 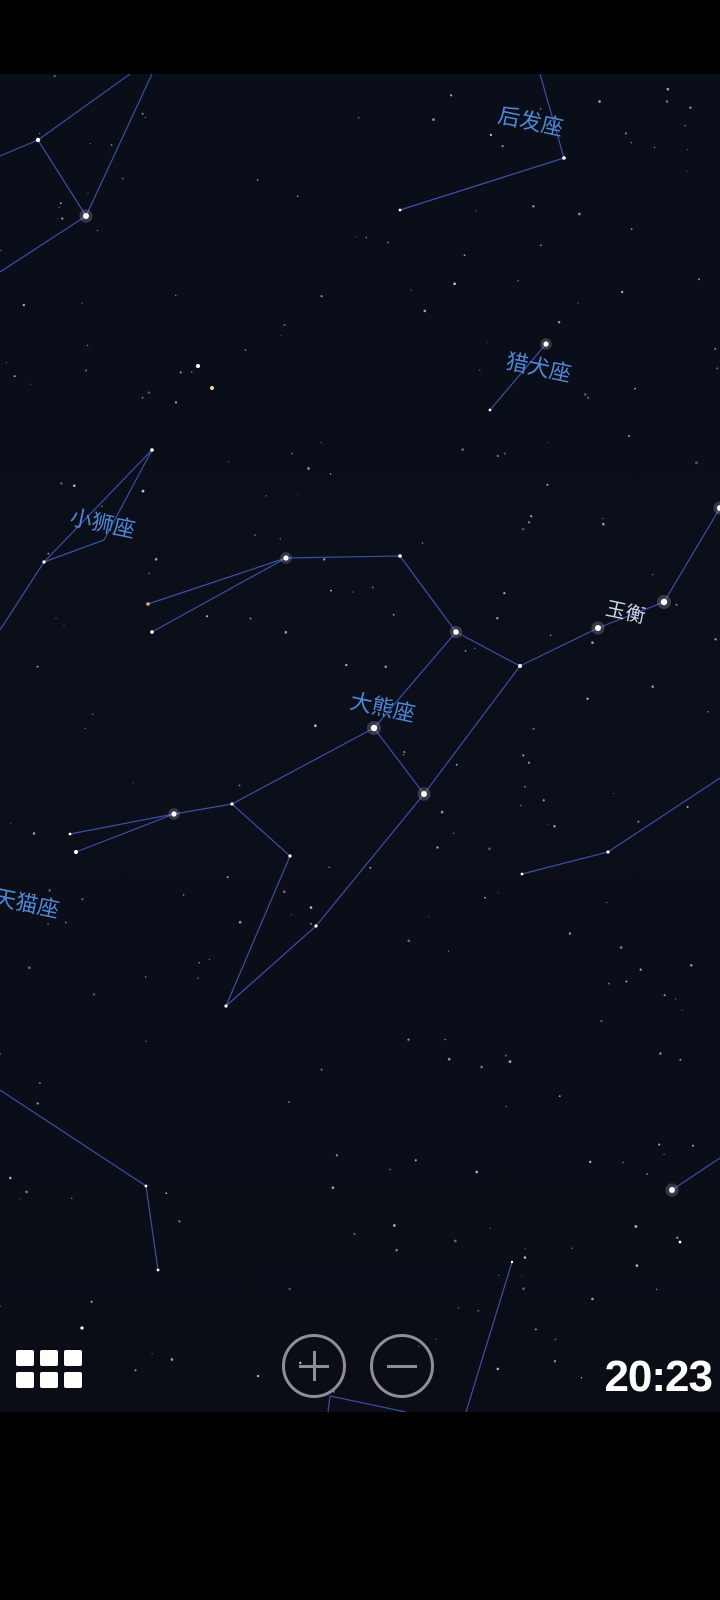 What do you see at coordinates (402, 1366) in the screenshot?
I see `zoom-out-button` at bounding box center [402, 1366].